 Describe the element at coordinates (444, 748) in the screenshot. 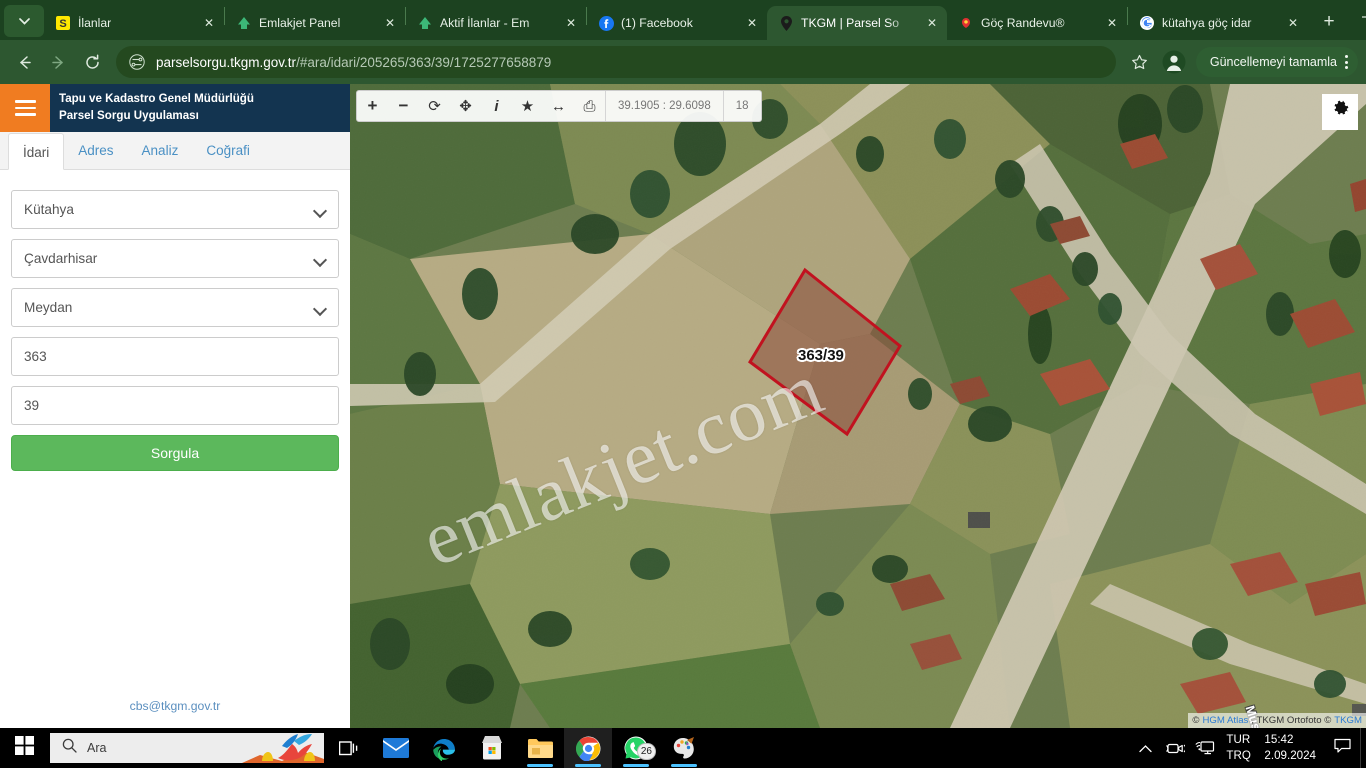

I see `taskbar-app-edge` at that location.